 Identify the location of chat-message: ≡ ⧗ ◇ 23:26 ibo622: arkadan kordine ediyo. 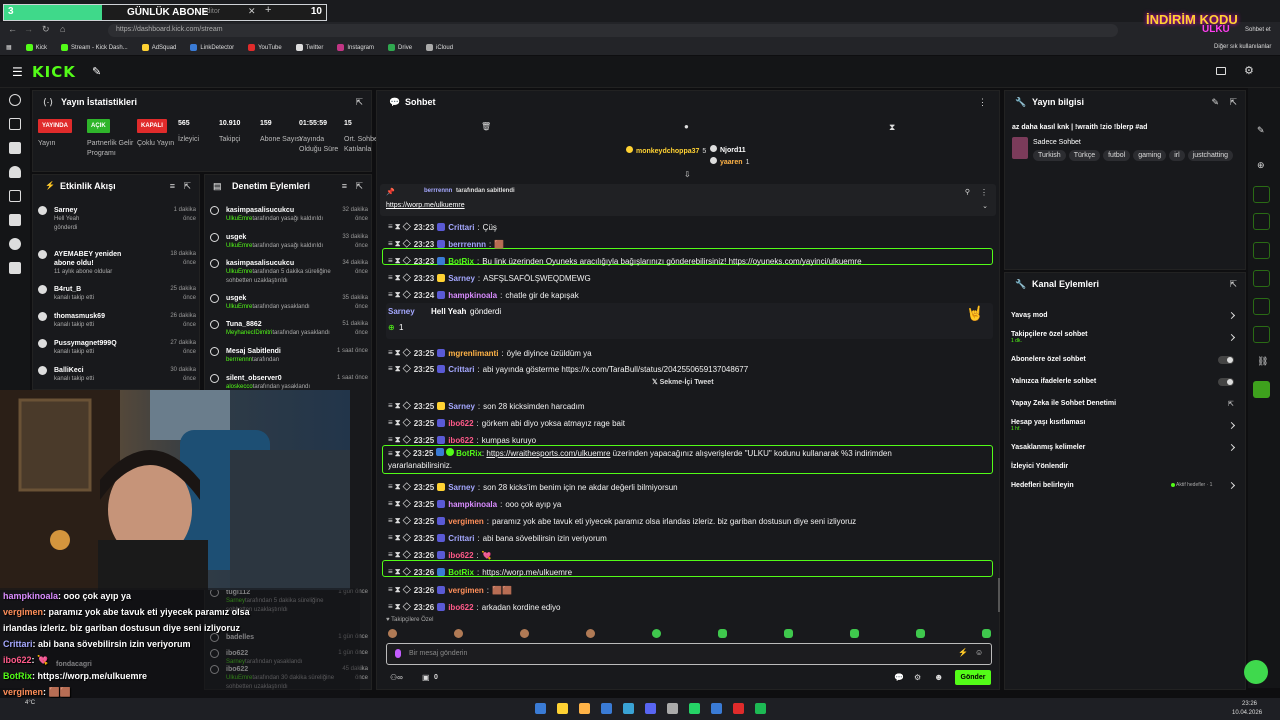
(474, 607).